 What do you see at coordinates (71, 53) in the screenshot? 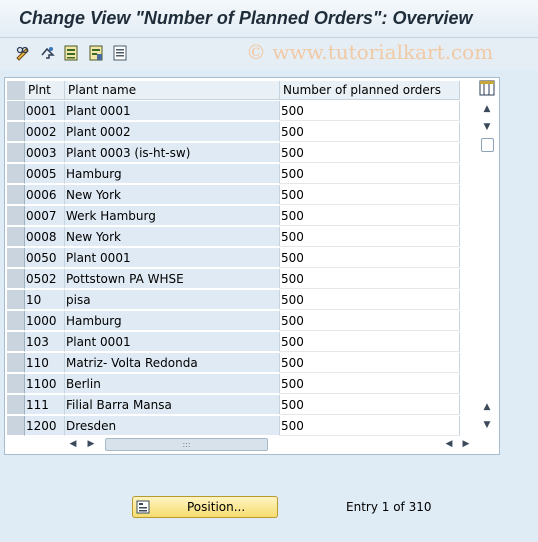
I see `select-all-icon` at bounding box center [71, 53].